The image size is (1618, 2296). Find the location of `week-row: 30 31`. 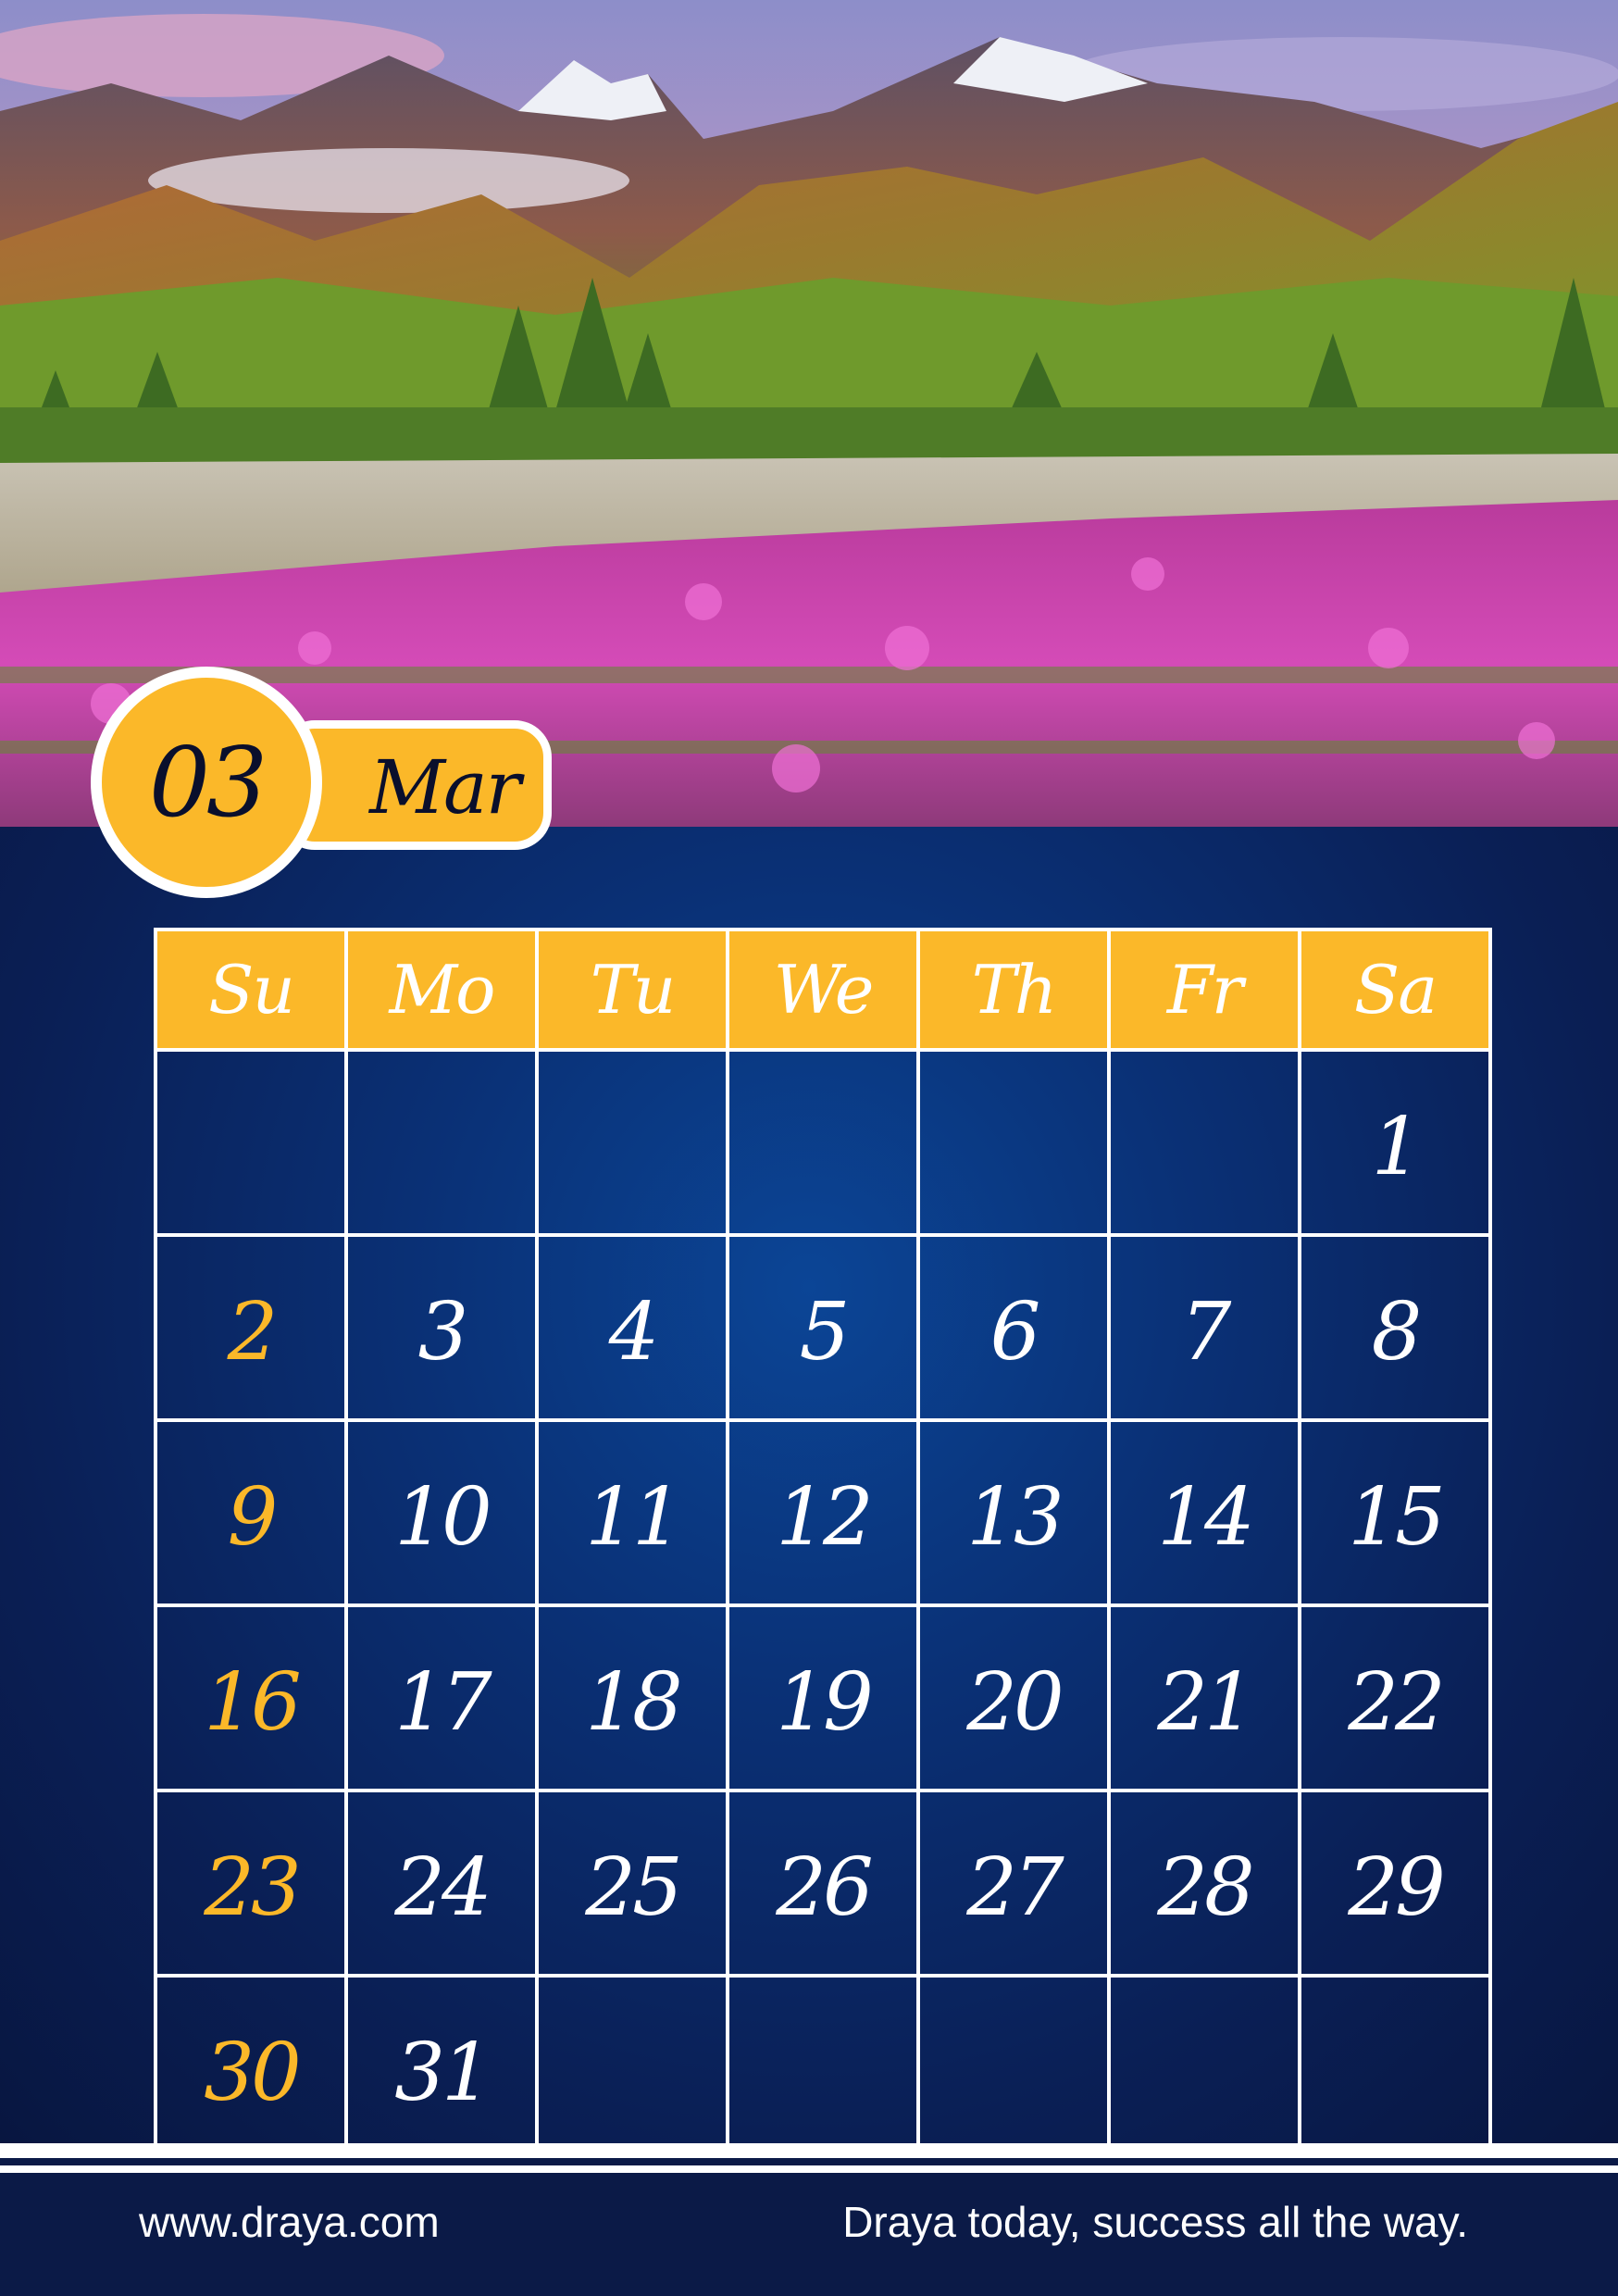

week-row: 30 31 is located at coordinates (823, 2068).